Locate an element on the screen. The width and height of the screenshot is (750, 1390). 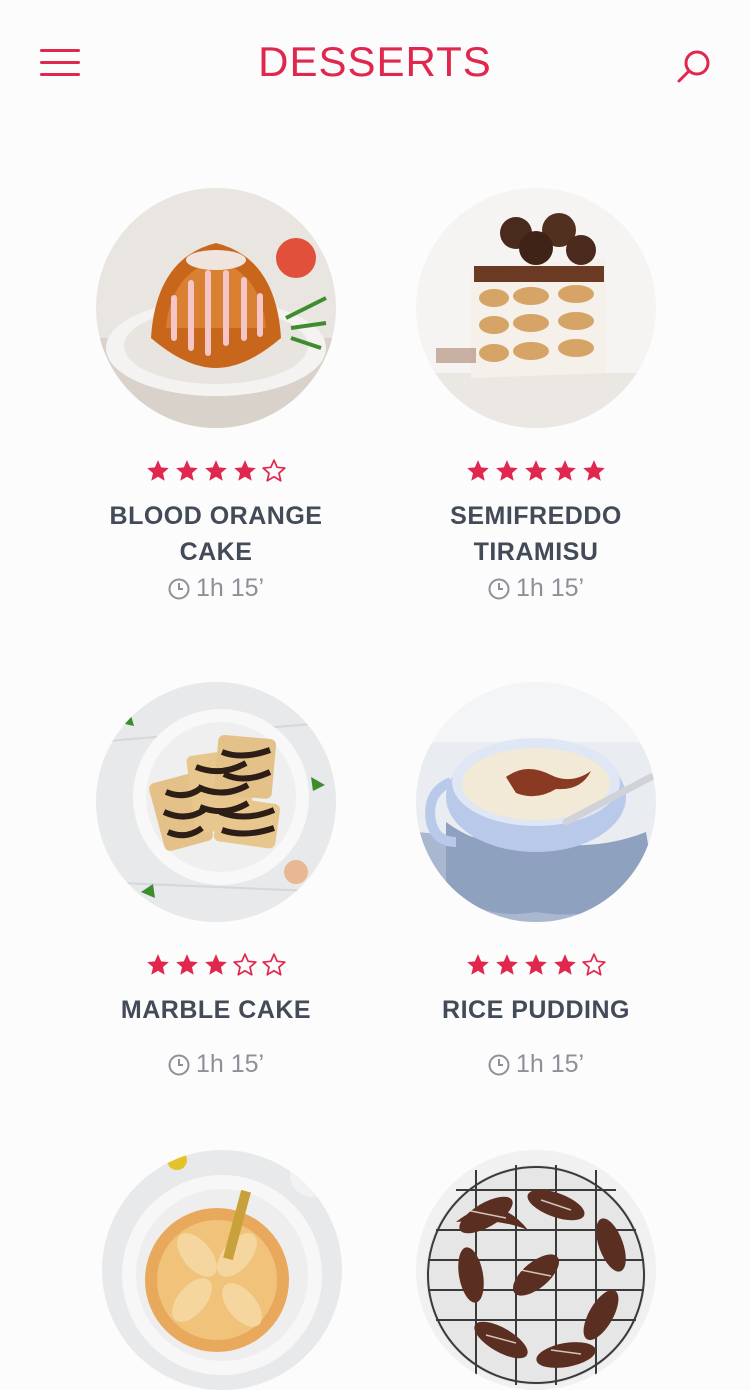
recipe-name-line2: TIRAMISU is located at coordinates (536, 552).